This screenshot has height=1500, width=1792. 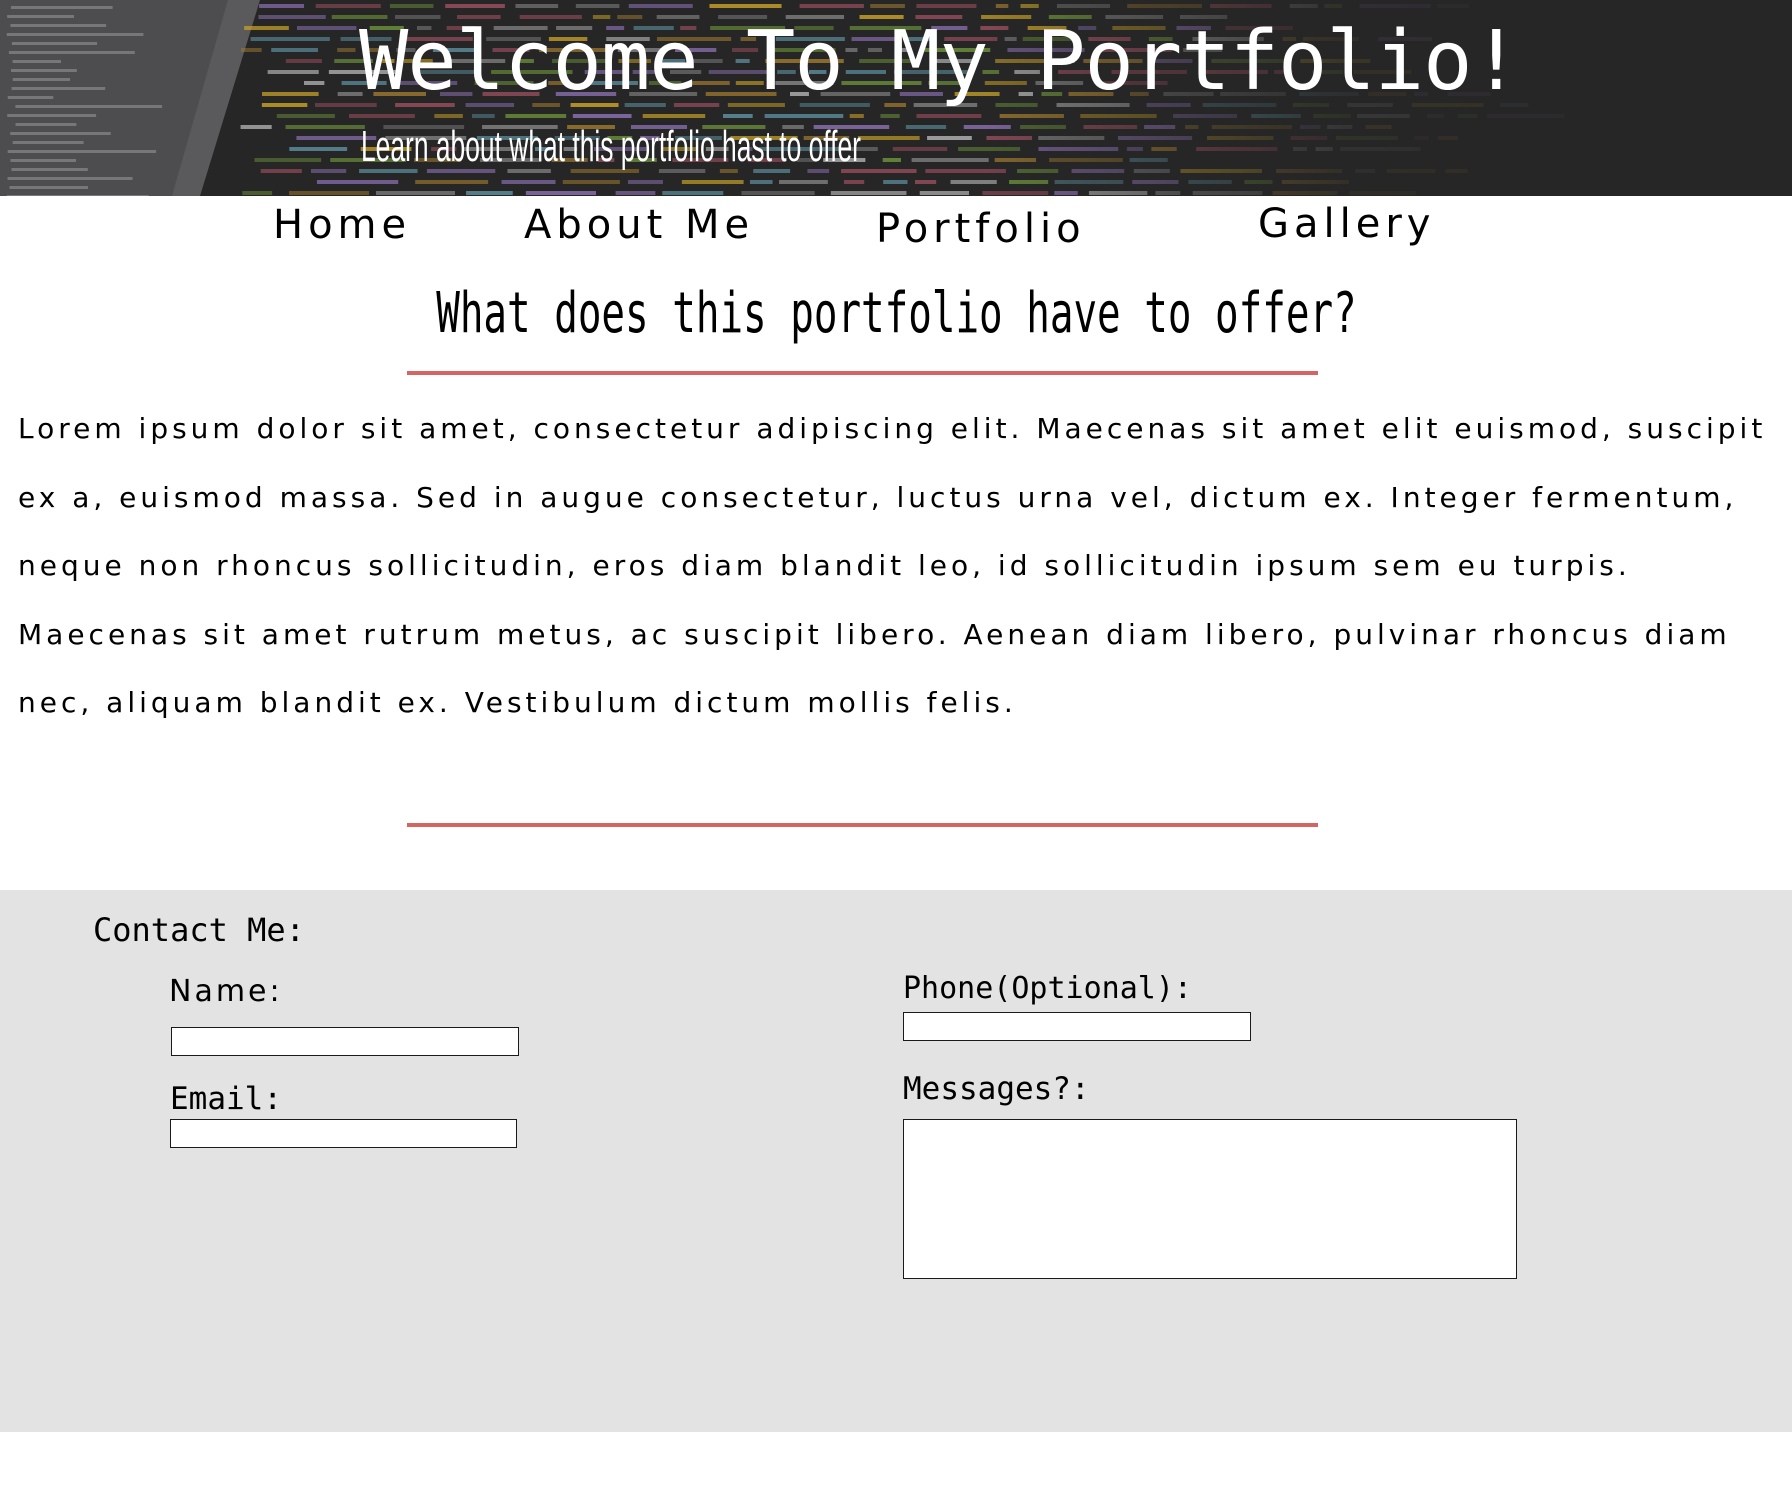 I want to click on phone-input, so click(x=1077, y=1026).